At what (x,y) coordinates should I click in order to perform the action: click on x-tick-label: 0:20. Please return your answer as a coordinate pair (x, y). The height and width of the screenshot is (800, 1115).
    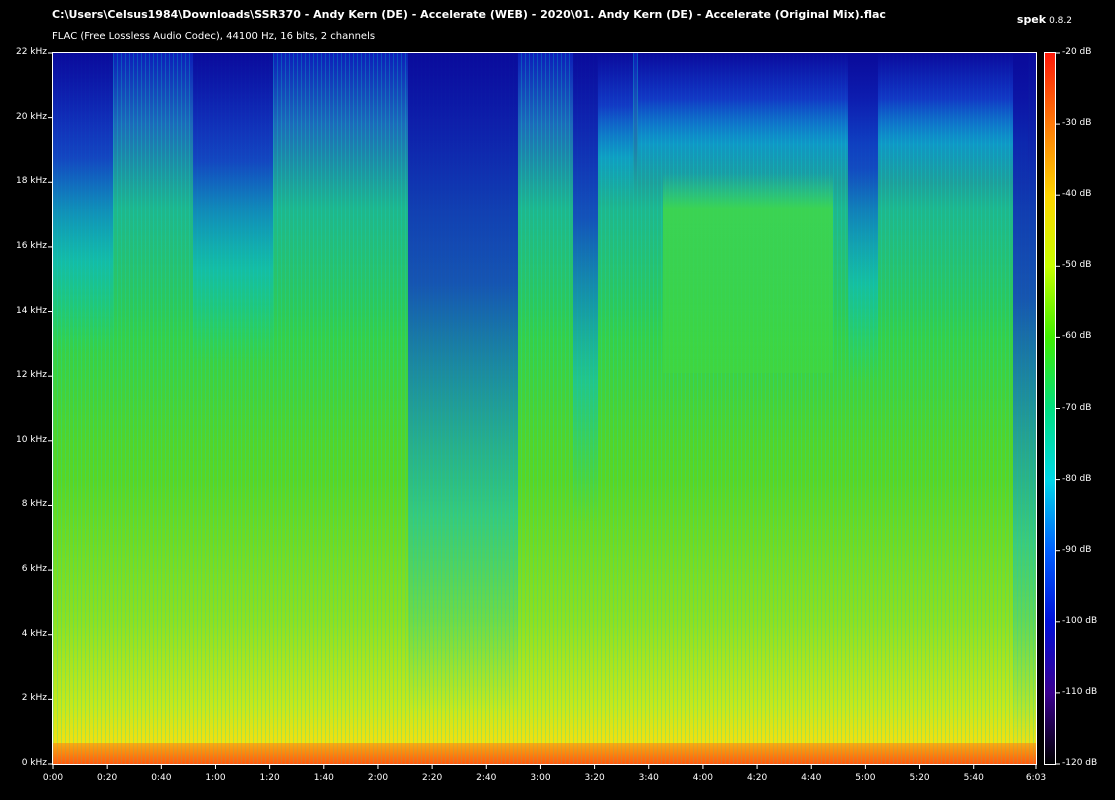
    Looking at the image, I should click on (107, 778).